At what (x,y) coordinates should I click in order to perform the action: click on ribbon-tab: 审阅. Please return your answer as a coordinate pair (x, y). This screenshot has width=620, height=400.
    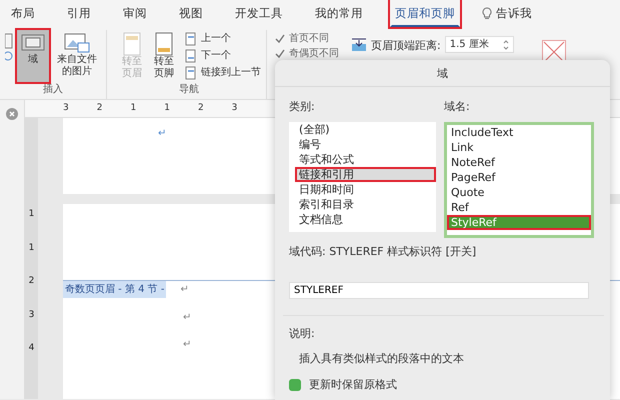
    Looking at the image, I should click on (135, 14).